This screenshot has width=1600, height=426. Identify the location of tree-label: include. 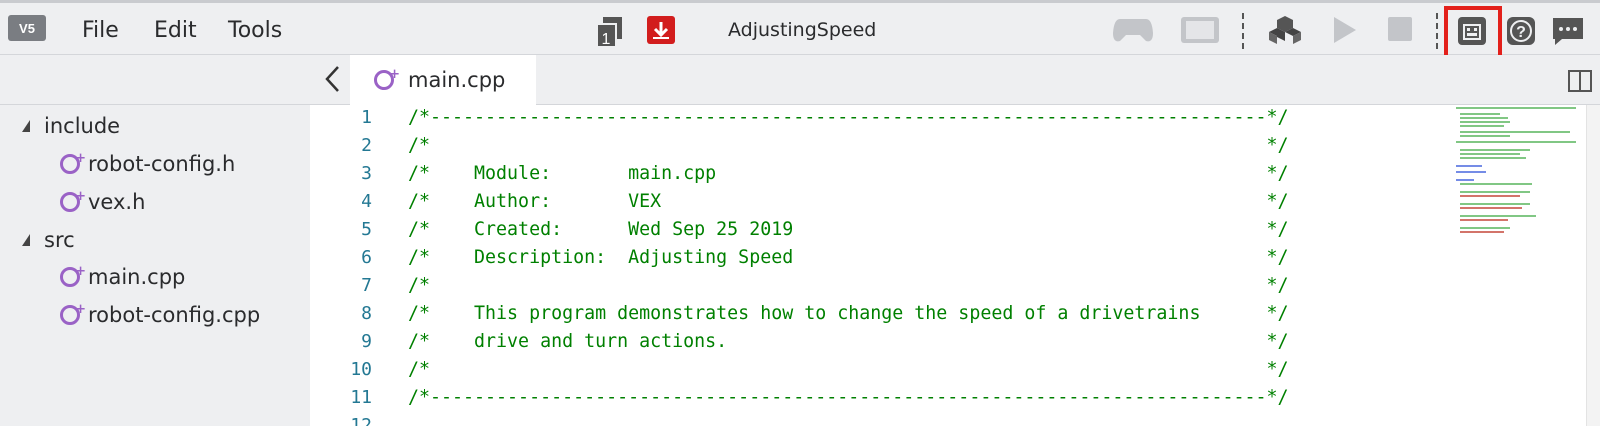
(82, 126).